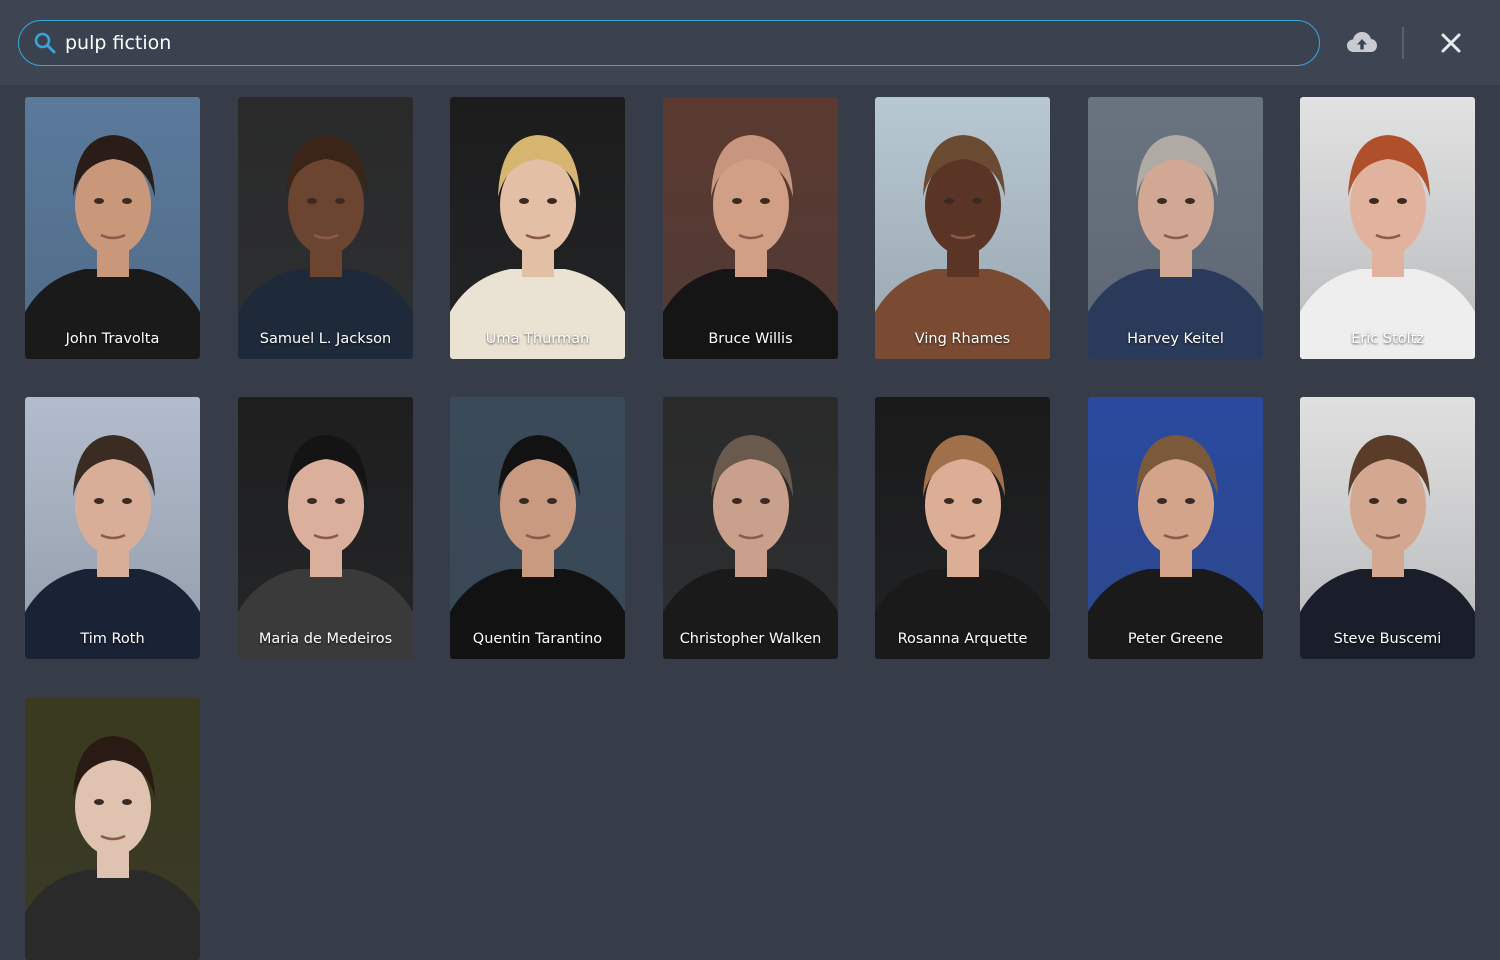  I want to click on cast-name: Rosanna Arquette, so click(962, 639).